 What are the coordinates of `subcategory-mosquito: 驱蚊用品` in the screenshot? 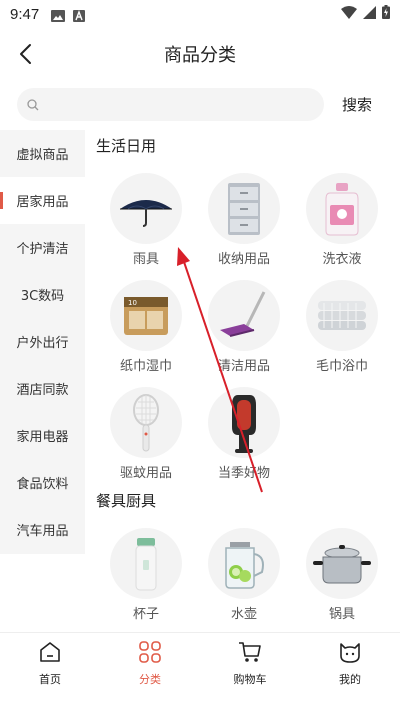 It's located at (146, 427).